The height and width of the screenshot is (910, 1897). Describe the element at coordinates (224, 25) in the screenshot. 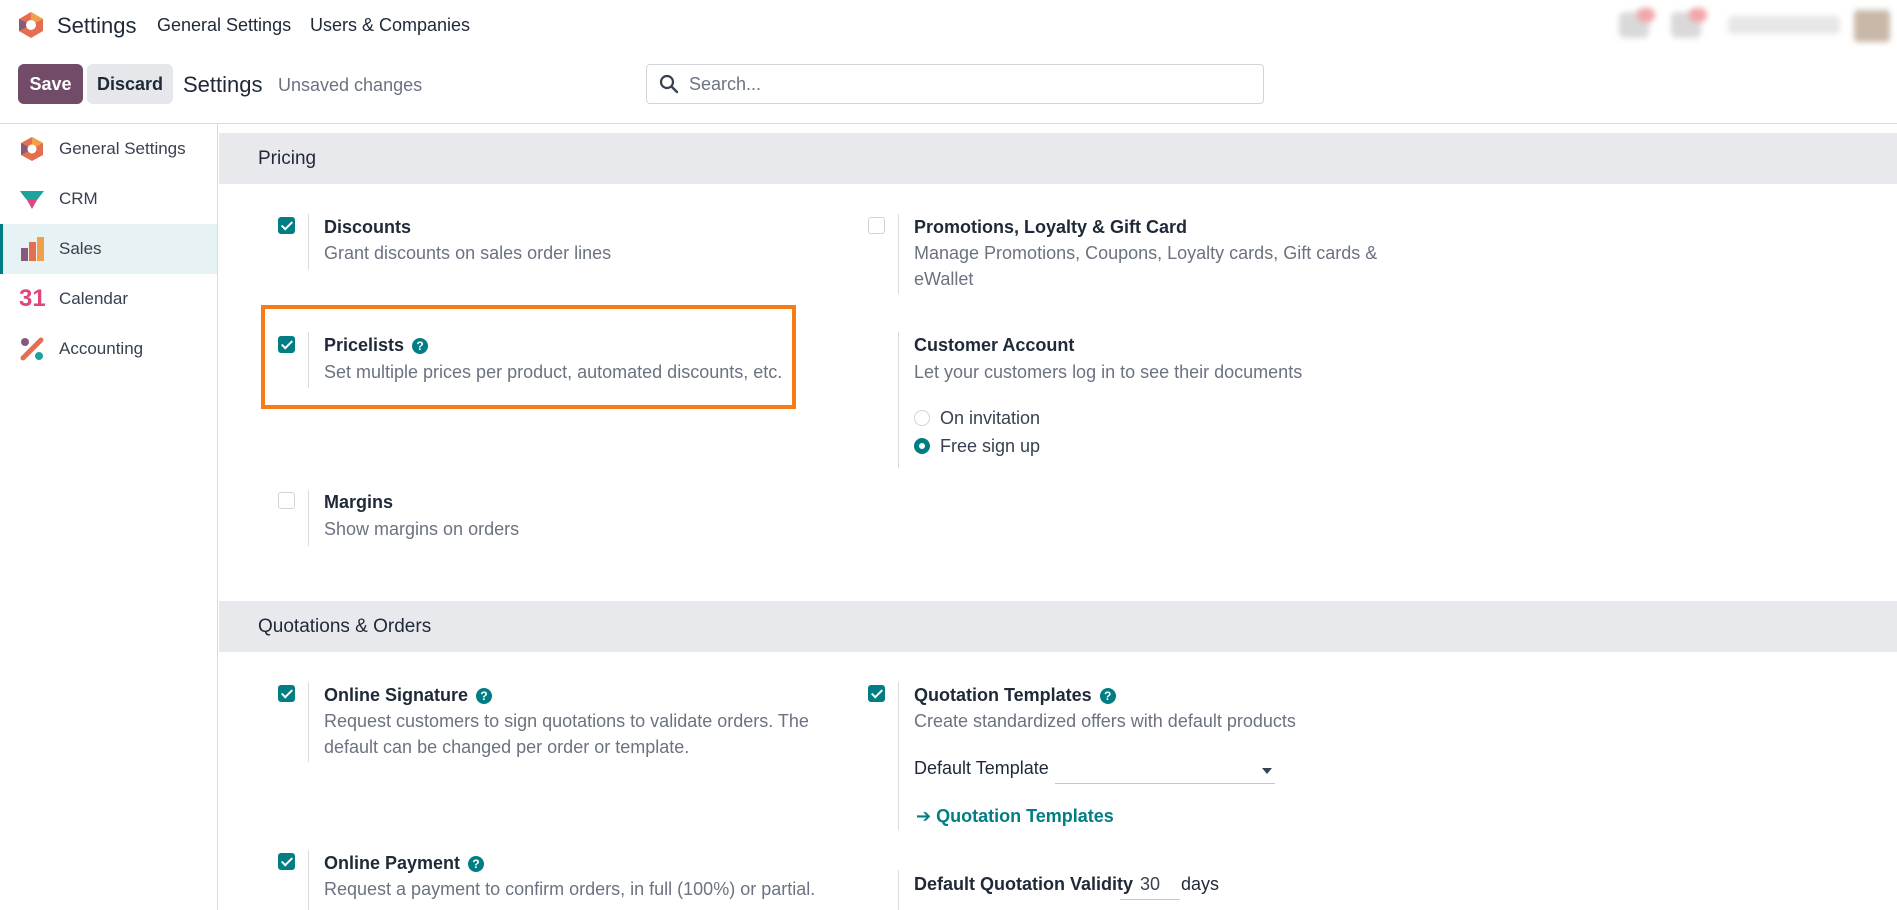

I see `menu-general-settings: General Settings` at that location.